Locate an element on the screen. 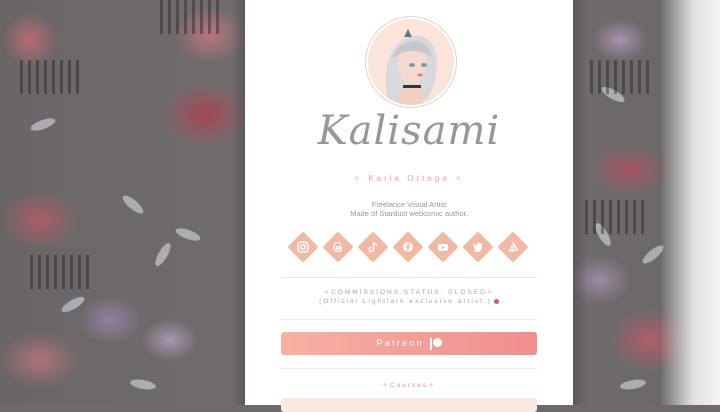 This screenshot has width=720, height=412. bio-line: Freelance Visual Artist is located at coordinates (409, 204).